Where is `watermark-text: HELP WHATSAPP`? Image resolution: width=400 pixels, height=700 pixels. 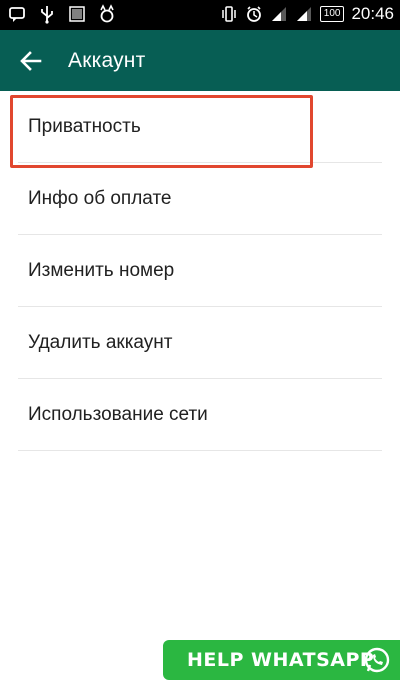 watermark-text: HELP WHATSAPP is located at coordinates (281, 660).